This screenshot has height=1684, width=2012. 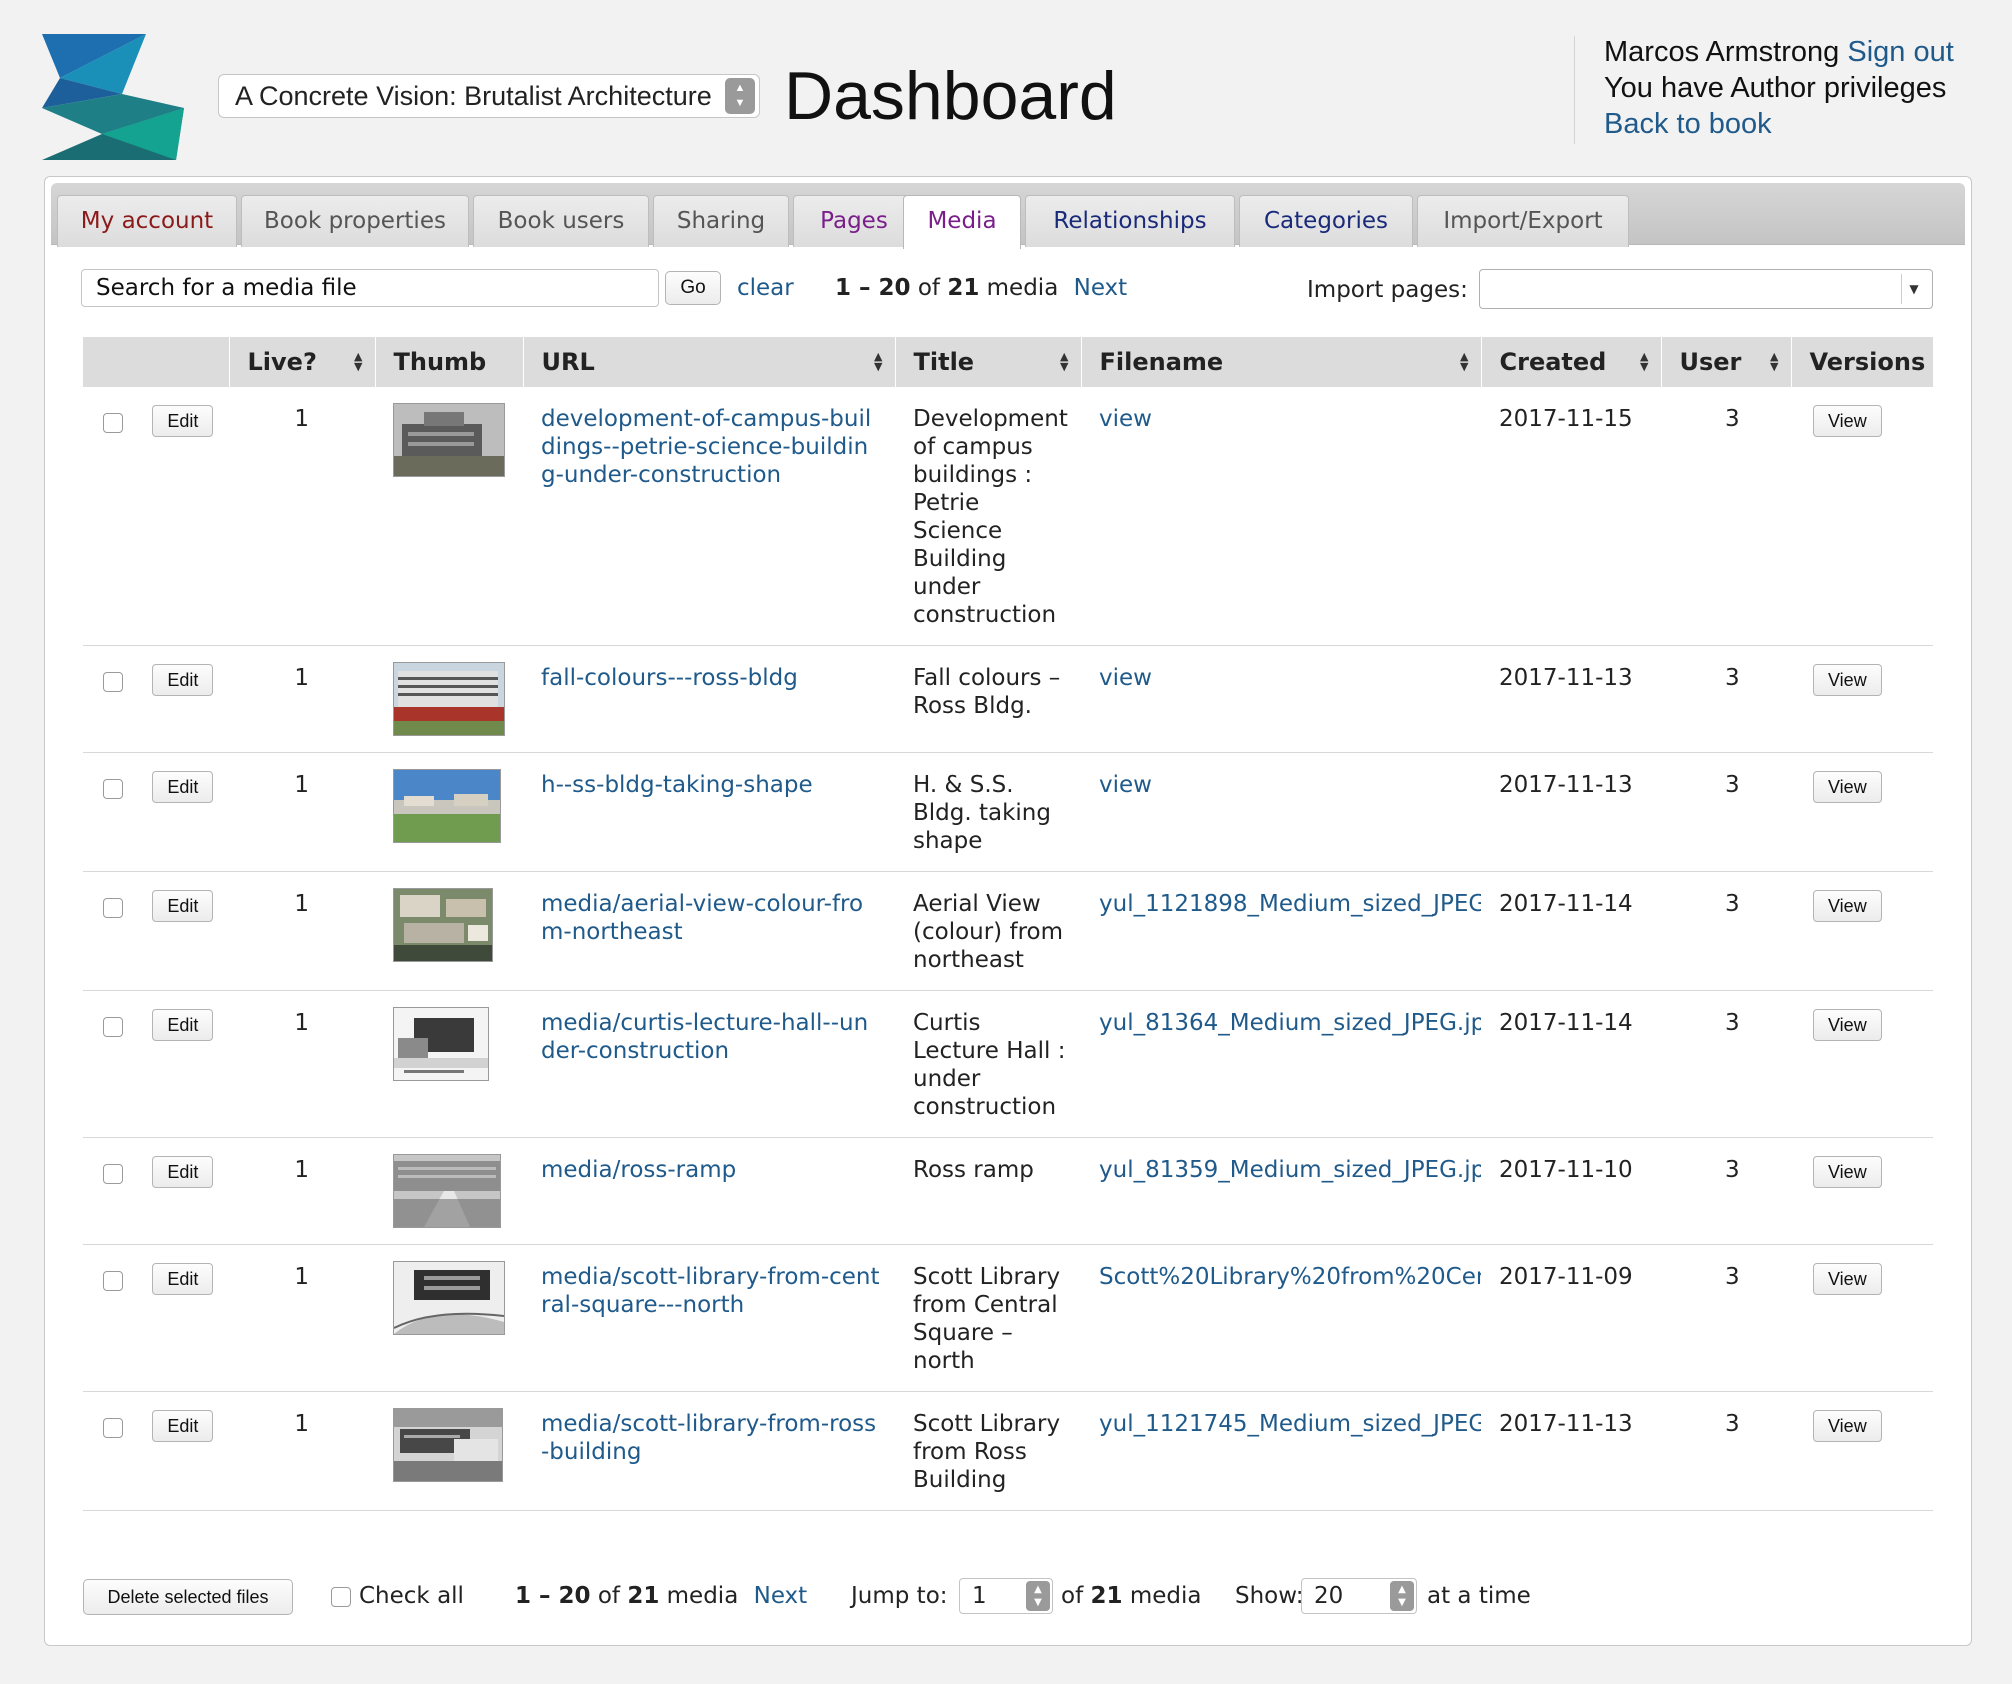 What do you see at coordinates (638, 1170) in the screenshot?
I see `media-url-link: media/ross-ramp` at bounding box center [638, 1170].